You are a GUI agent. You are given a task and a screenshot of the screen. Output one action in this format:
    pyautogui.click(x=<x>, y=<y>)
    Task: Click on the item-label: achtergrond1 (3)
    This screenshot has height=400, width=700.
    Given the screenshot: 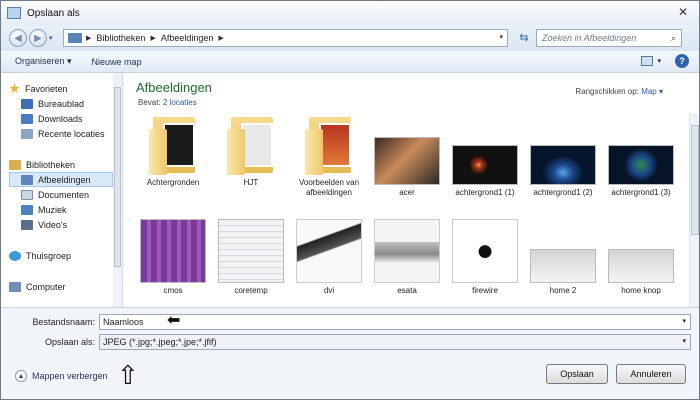 What is the action you would take?
    pyautogui.click(x=641, y=192)
    